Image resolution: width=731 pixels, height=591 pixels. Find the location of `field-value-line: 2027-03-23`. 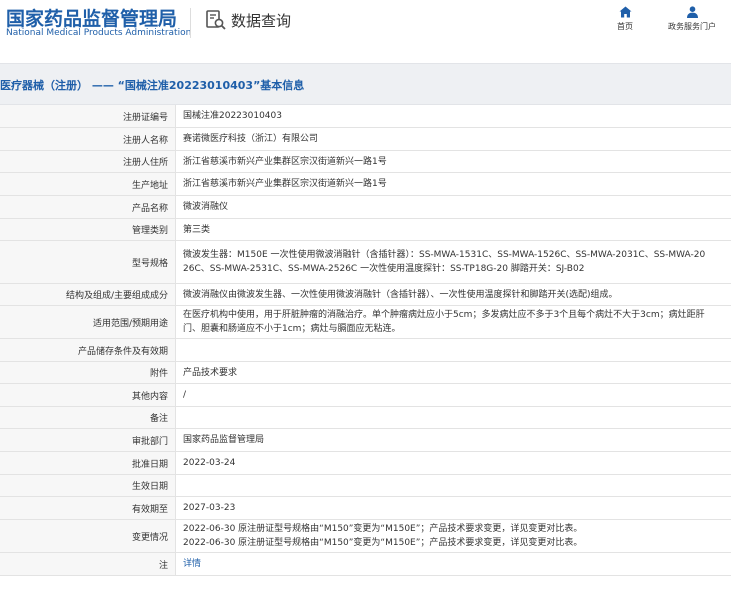

field-value-line: 2027-03-23 is located at coordinates (209, 508).